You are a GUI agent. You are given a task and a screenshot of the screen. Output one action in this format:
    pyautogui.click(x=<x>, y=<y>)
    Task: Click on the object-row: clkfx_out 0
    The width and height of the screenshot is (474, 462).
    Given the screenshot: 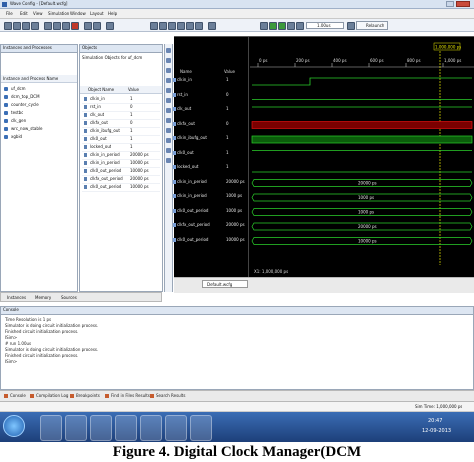 What is the action you would take?
    pyautogui.click(x=121, y=124)
    